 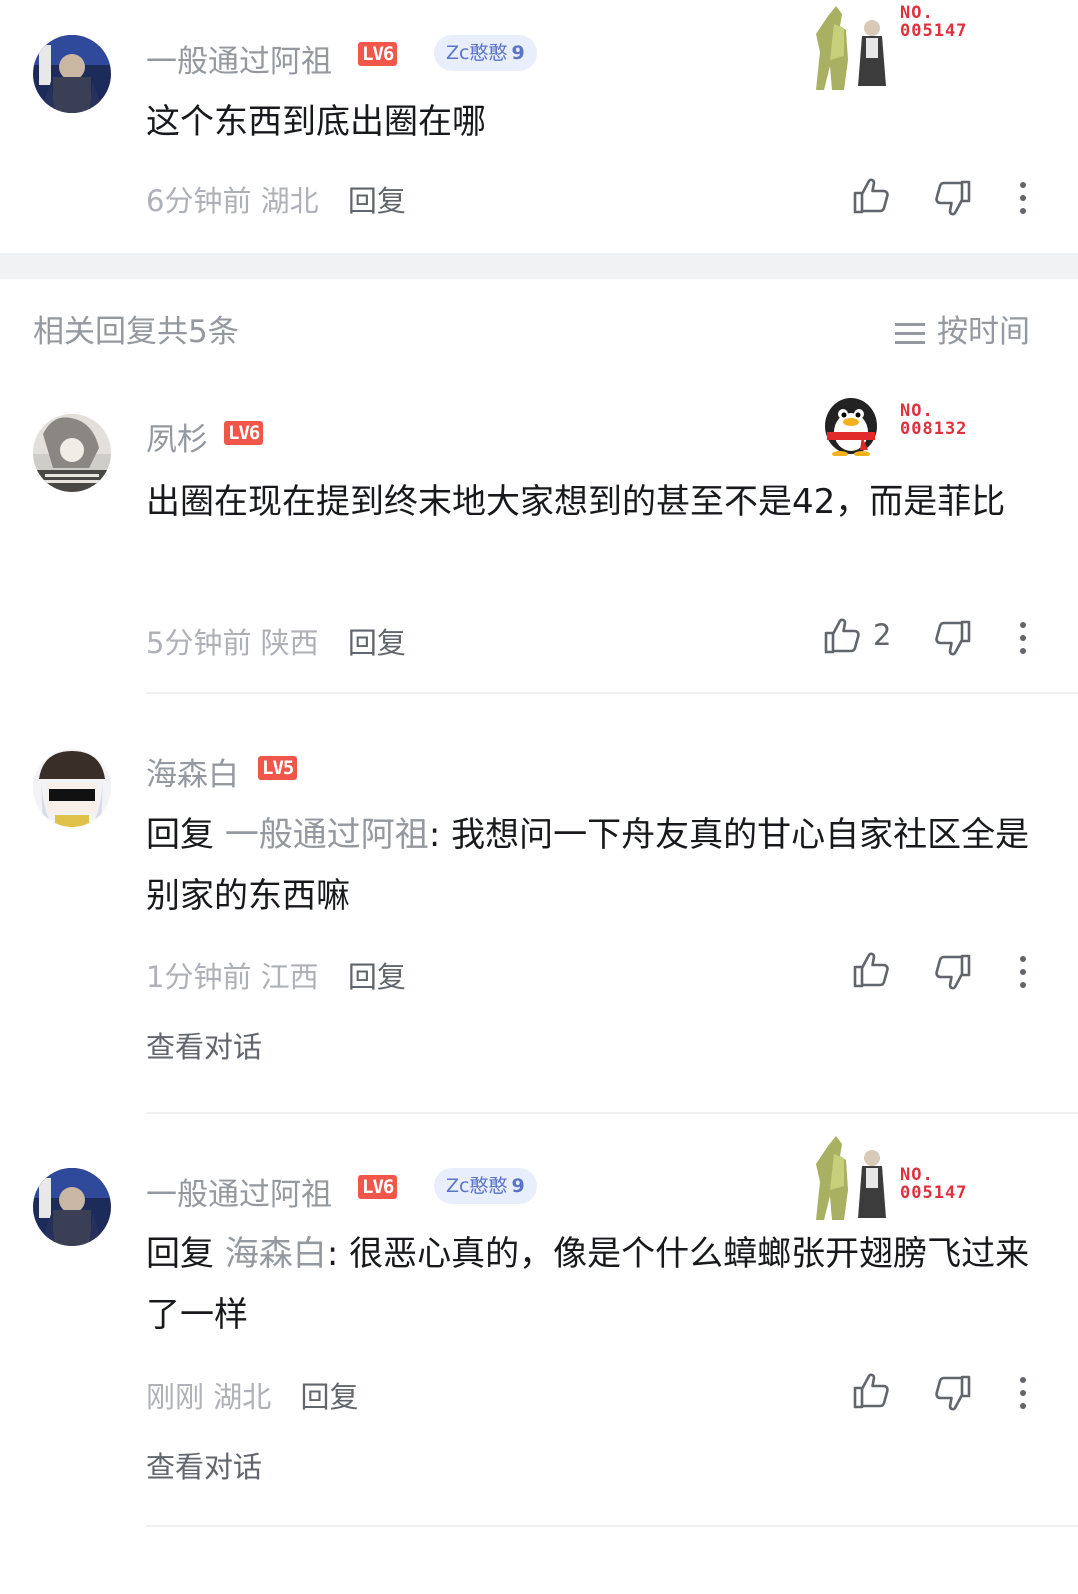 I want to click on comment-time: 刚刚, so click(x=175, y=1397).